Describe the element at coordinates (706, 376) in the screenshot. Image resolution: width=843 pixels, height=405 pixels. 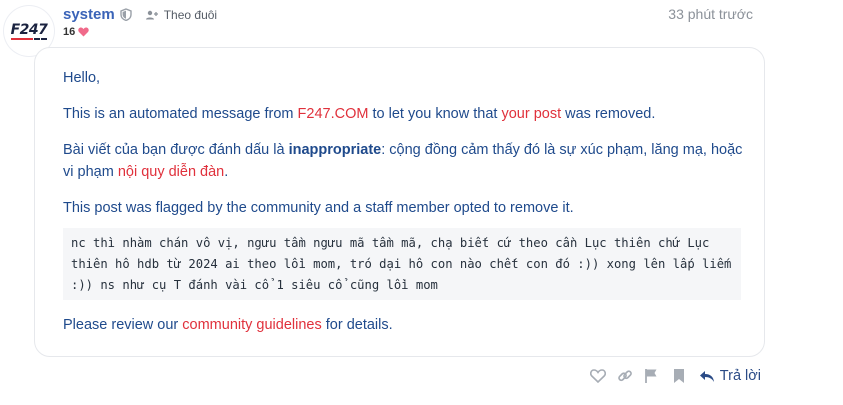
I see `reply-arrow-icon` at that location.